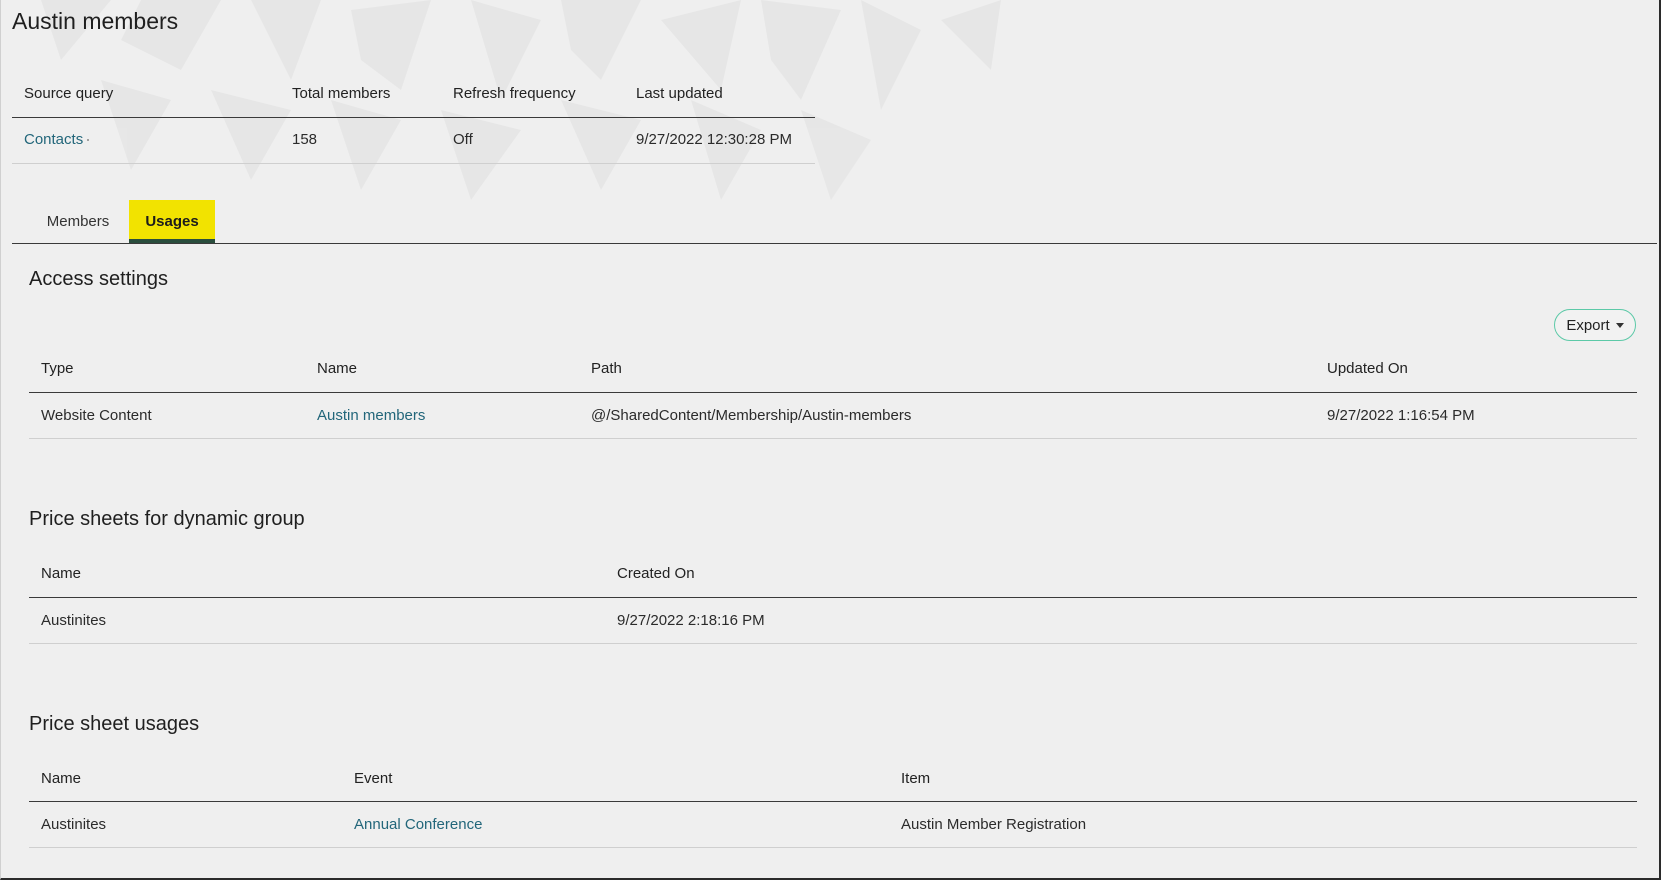  What do you see at coordinates (834, 243) in the screenshot?
I see `tab-bar-divider` at bounding box center [834, 243].